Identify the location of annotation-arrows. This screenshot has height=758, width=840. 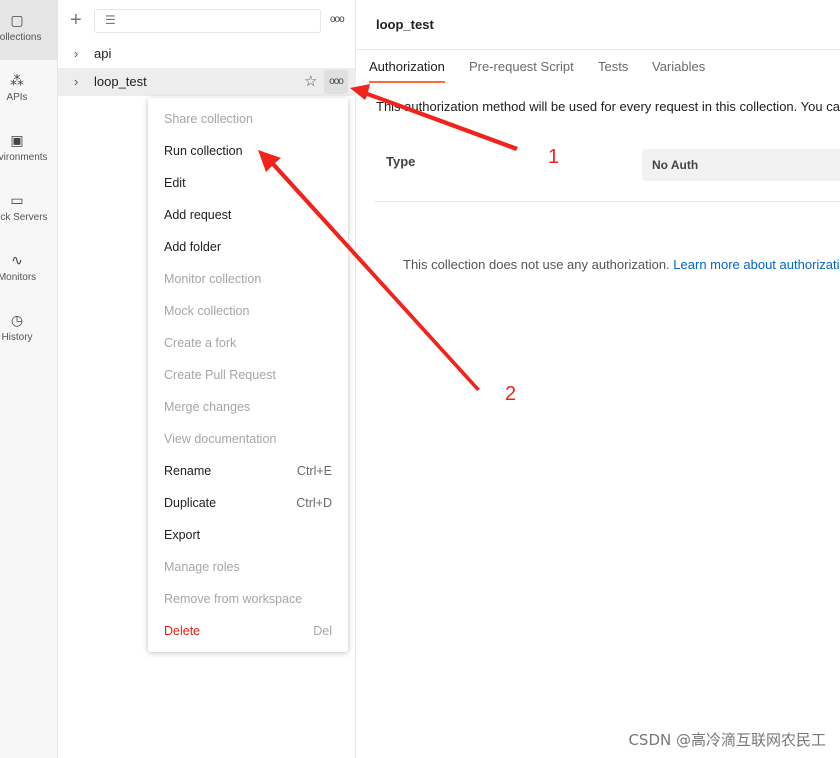
(388, 237).